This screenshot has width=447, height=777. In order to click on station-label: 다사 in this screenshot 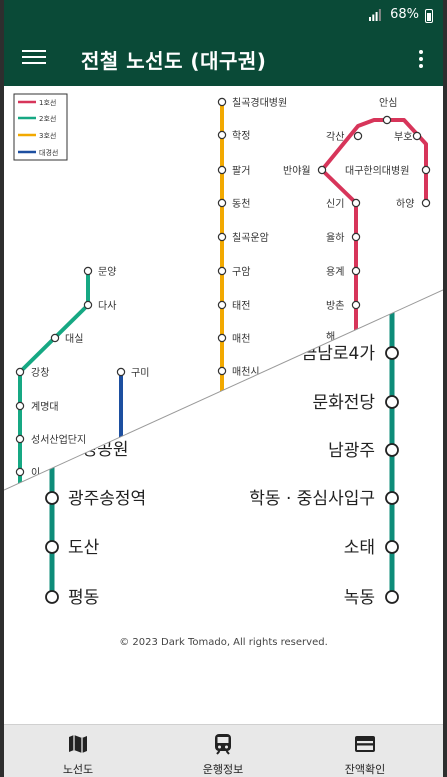, I will do `click(107, 306)`.